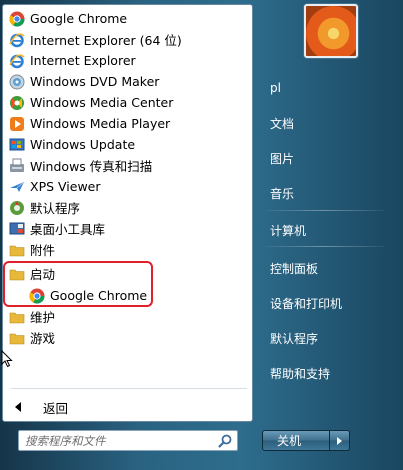 The width and height of the screenshot is (403, 470). Describe the element at coordinates (288, 230) in the screenshot. I see `right-item-label: 计算机` at that location.